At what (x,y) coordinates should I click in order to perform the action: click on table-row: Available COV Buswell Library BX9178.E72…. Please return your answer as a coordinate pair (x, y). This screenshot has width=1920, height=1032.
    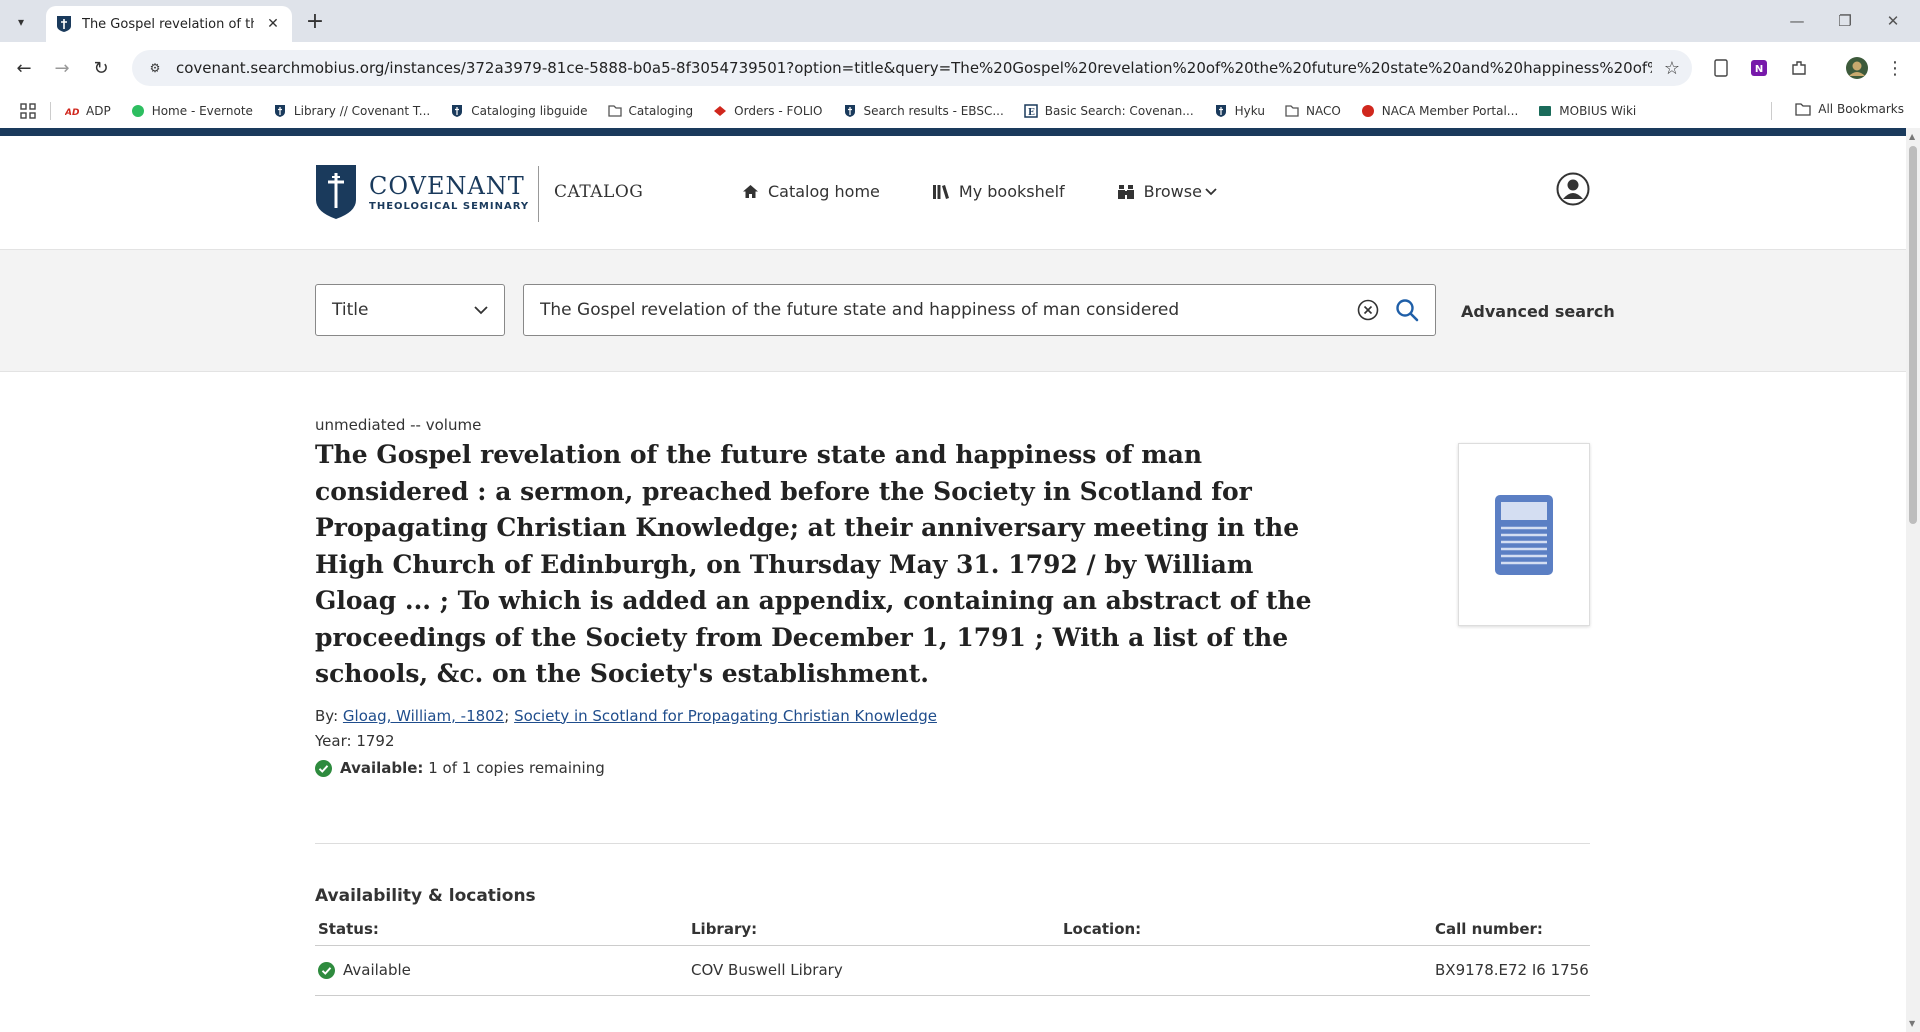
    Looking at the image, I should click on (952, 971).